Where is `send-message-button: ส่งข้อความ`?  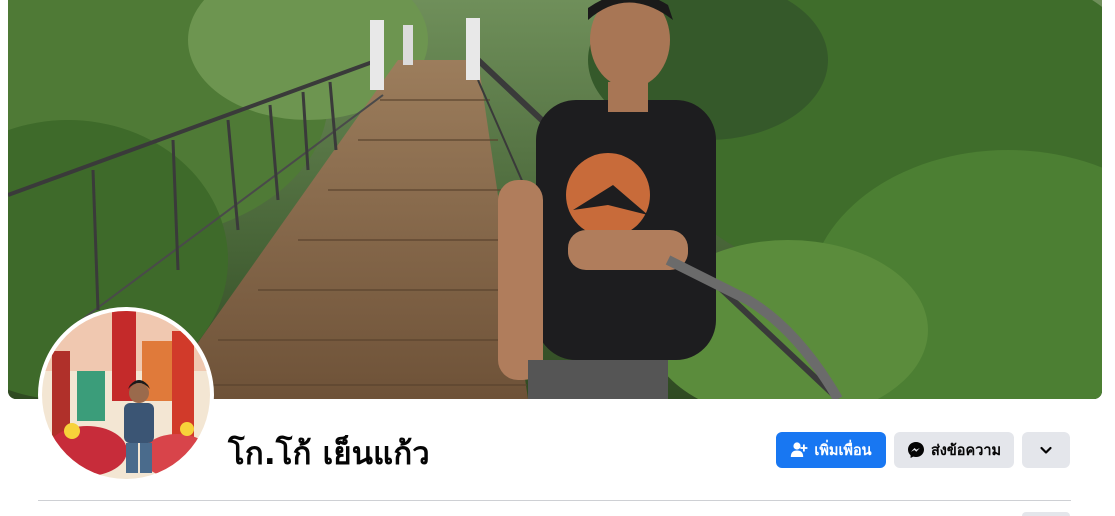 send-message-button: ส่งข้อความ is located at coordinates (954, 450).